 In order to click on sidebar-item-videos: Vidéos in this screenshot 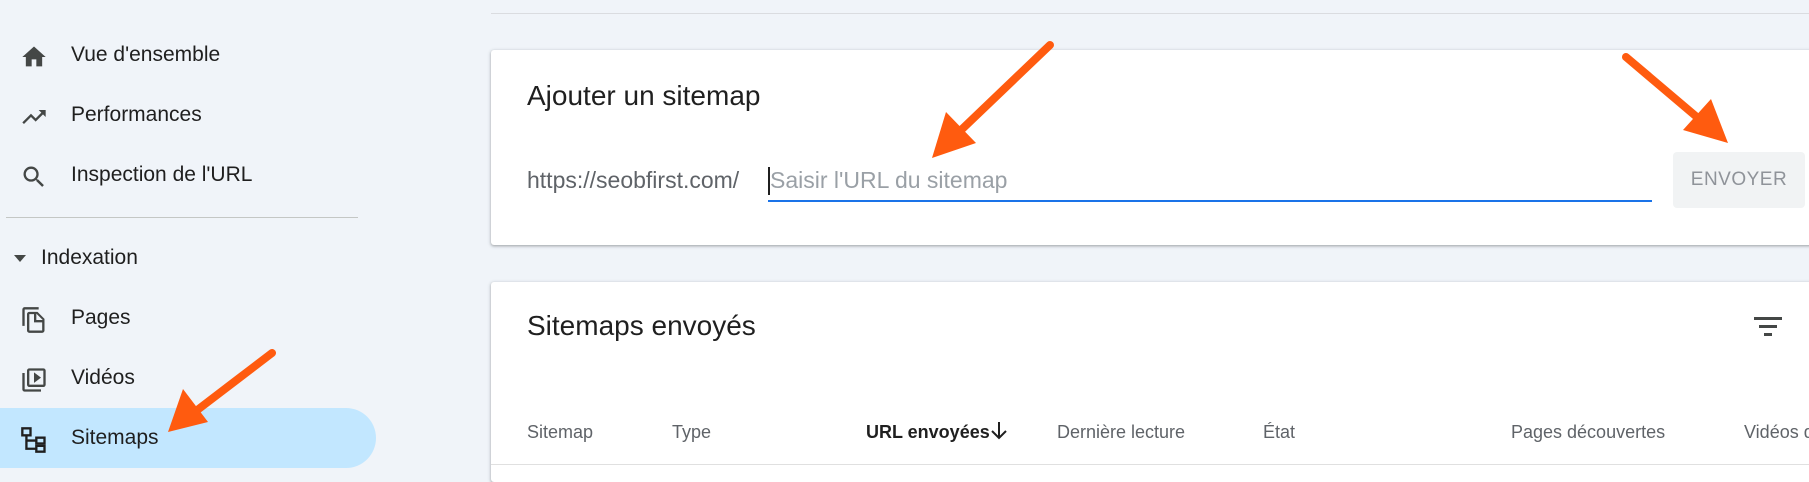, I will do `click(188, 378)`.